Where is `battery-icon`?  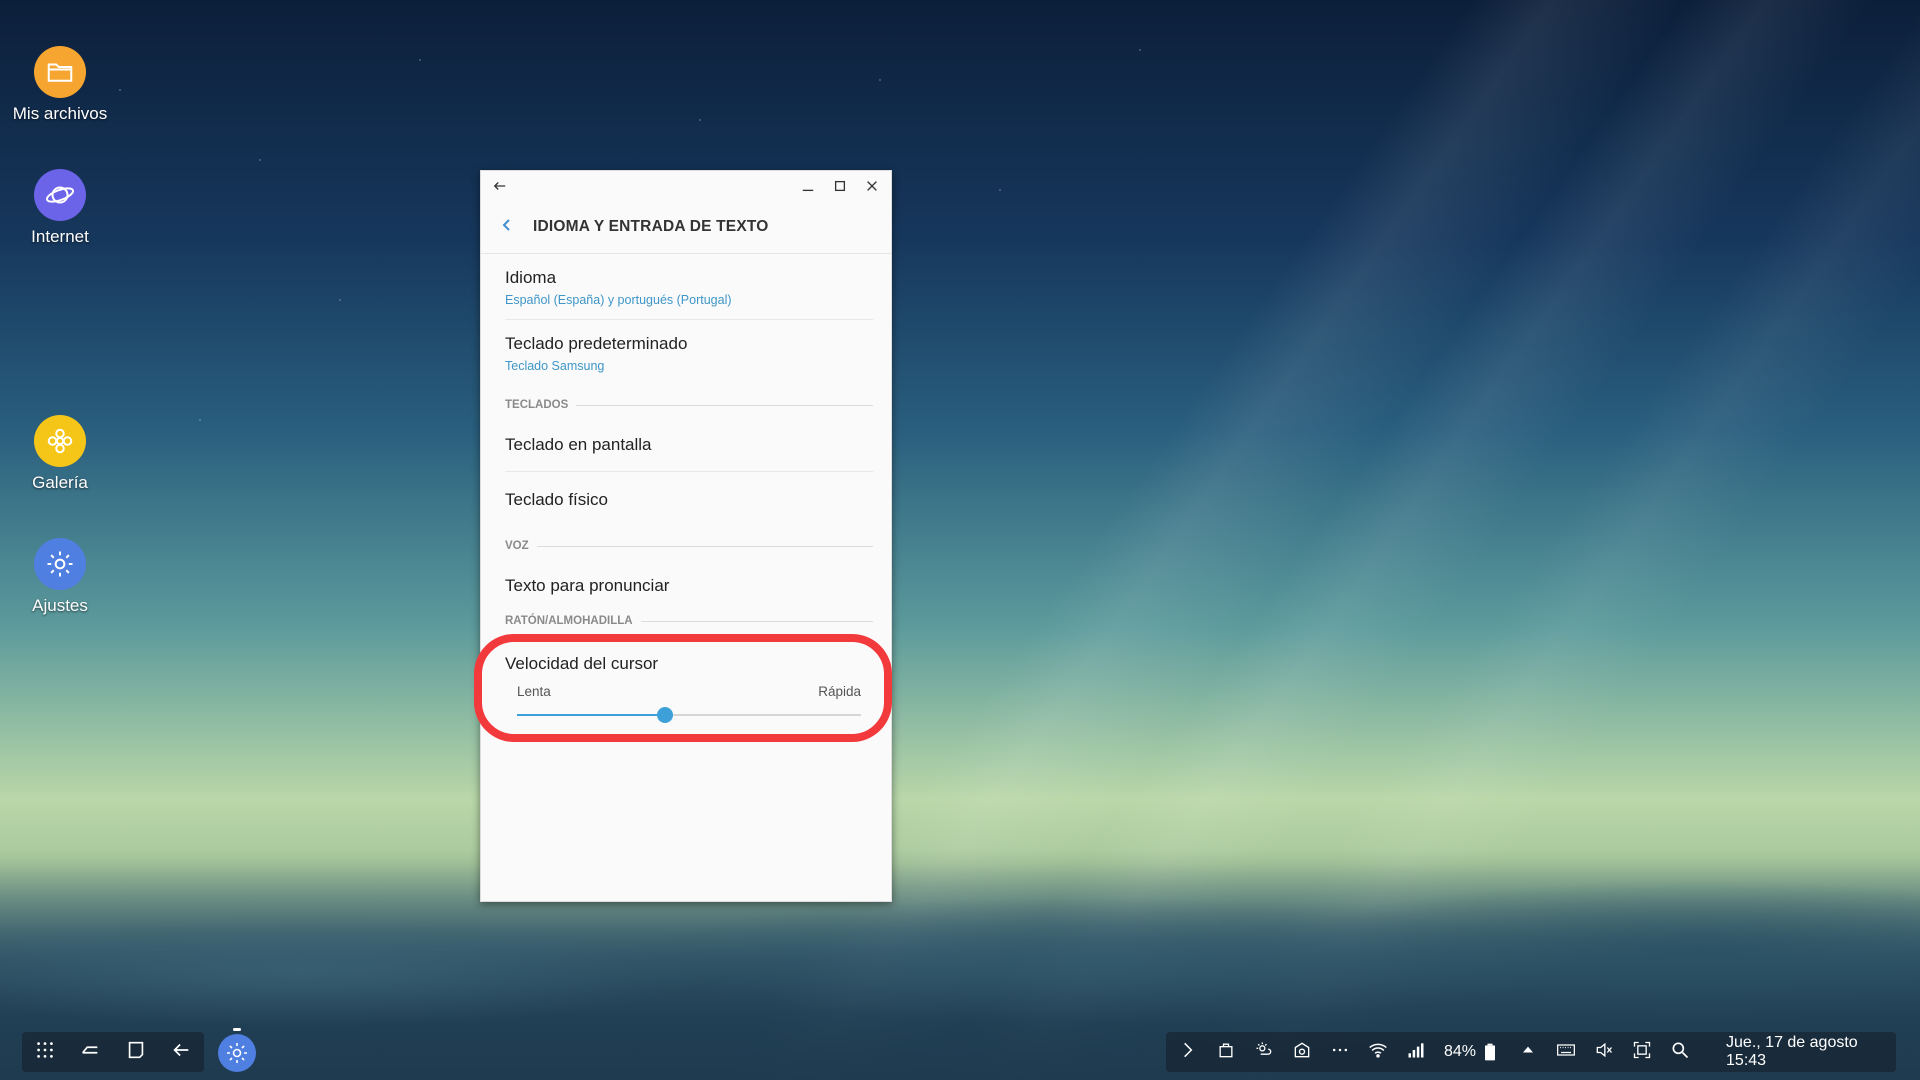
battery-icon is located at coordinates (1490, 1052).